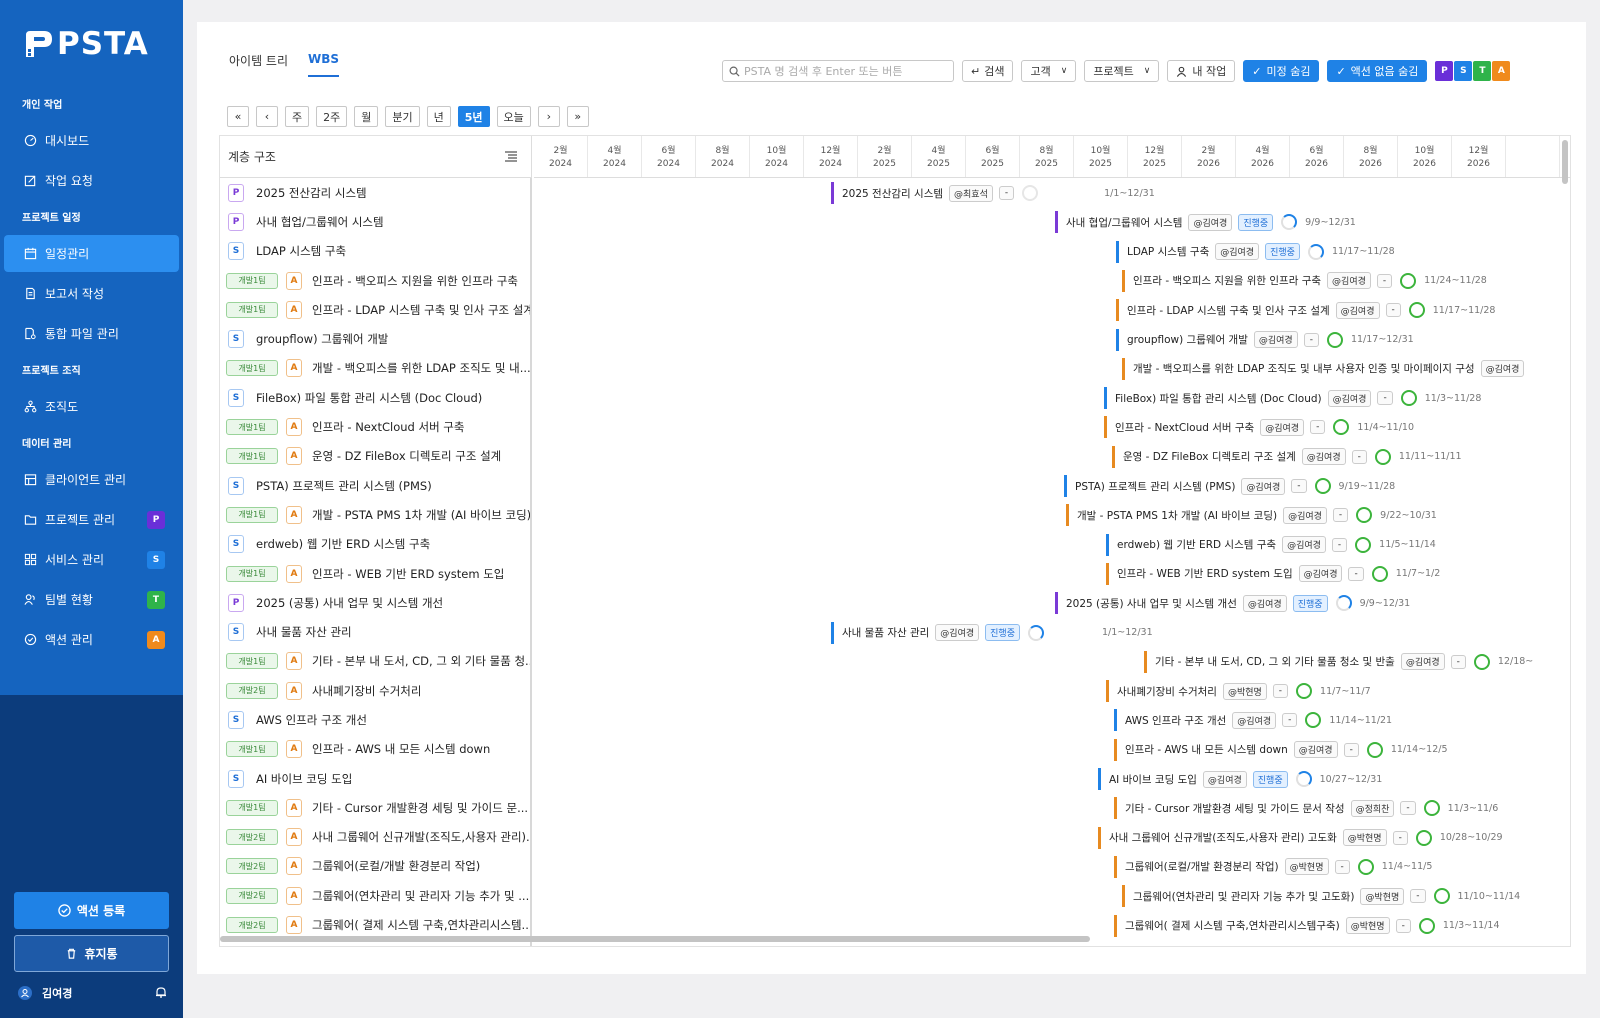  Describe the element at coordinates (91, 953) in the screenshot. I see `trash-button: 휴지통` at that location.